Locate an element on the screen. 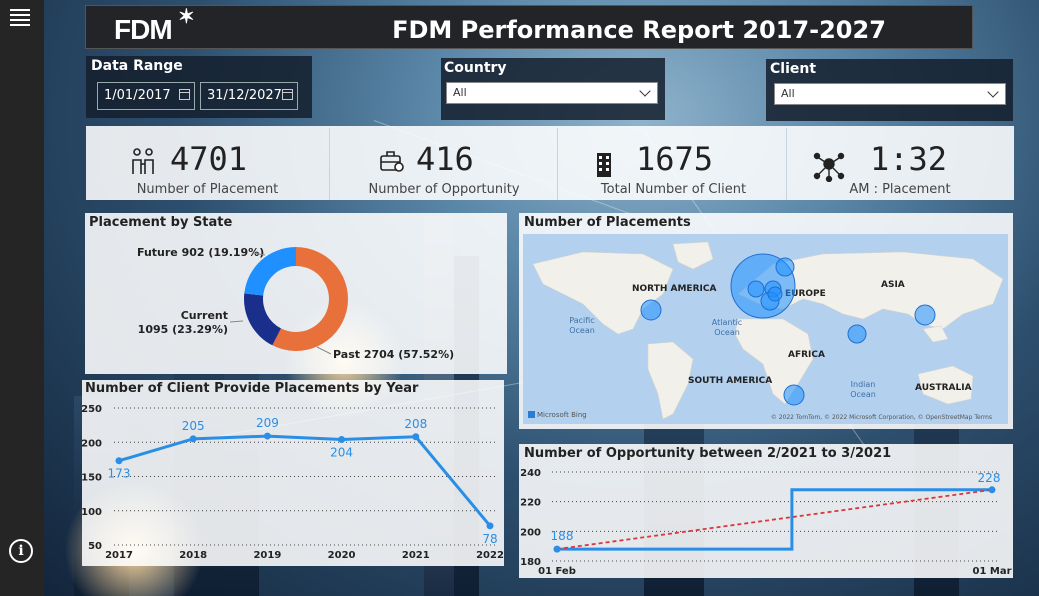  data-label: 173 is located at coordinates (119, 474).